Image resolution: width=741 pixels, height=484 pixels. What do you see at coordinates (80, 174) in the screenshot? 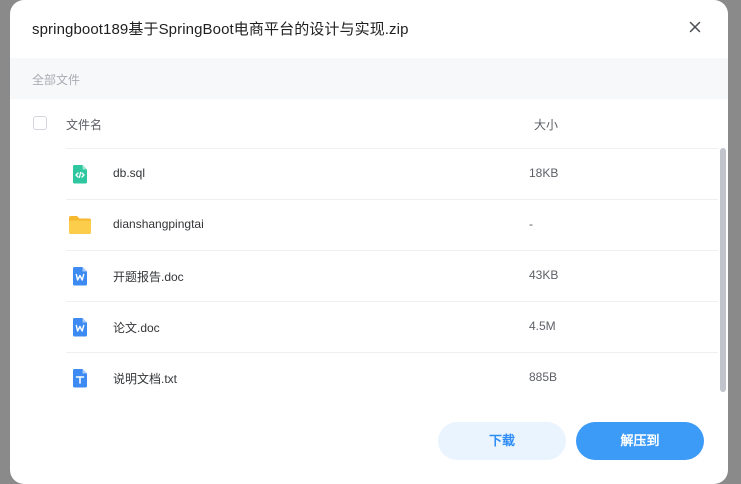
I see `code-file-icon` at bounding box center [80, 174].